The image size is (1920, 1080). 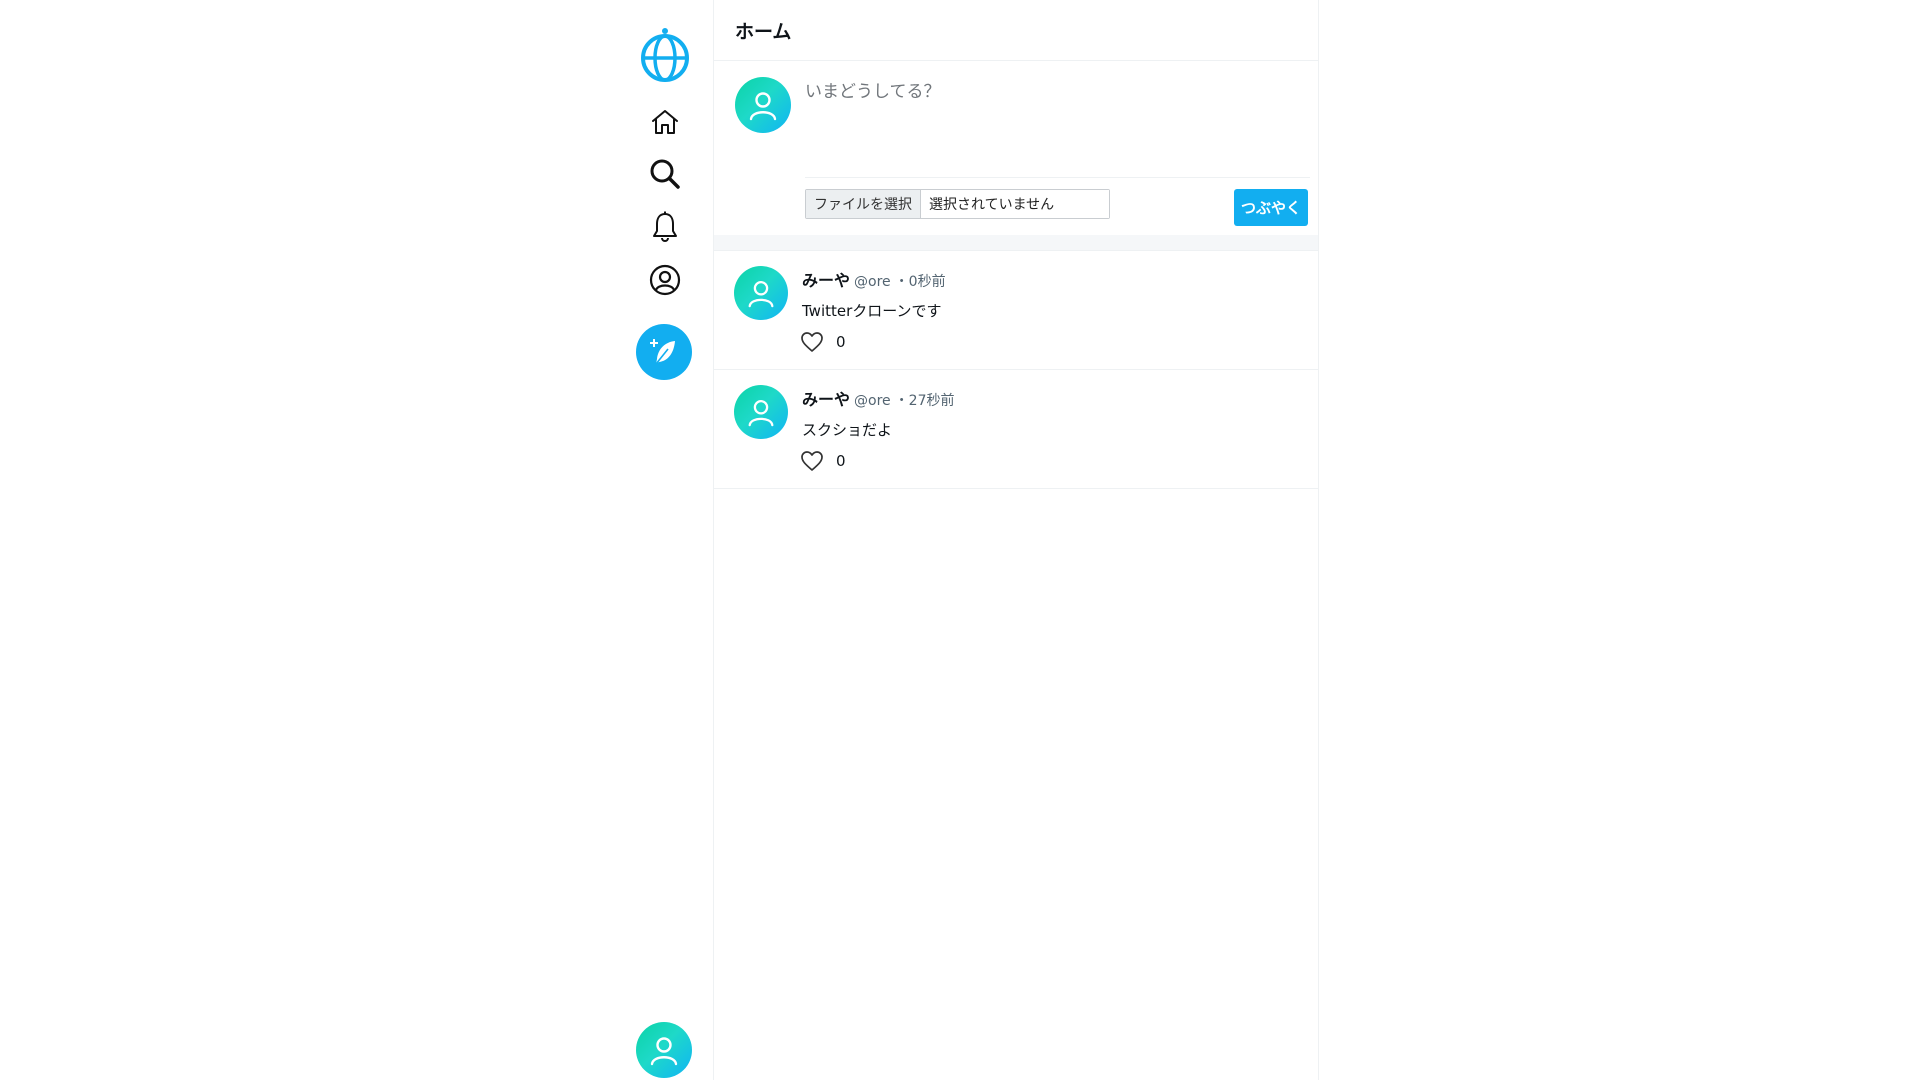 What do you see at coordinates (1016, 243) in the screenshot?
I see `section-gap` at bounding box center [1016, 243].